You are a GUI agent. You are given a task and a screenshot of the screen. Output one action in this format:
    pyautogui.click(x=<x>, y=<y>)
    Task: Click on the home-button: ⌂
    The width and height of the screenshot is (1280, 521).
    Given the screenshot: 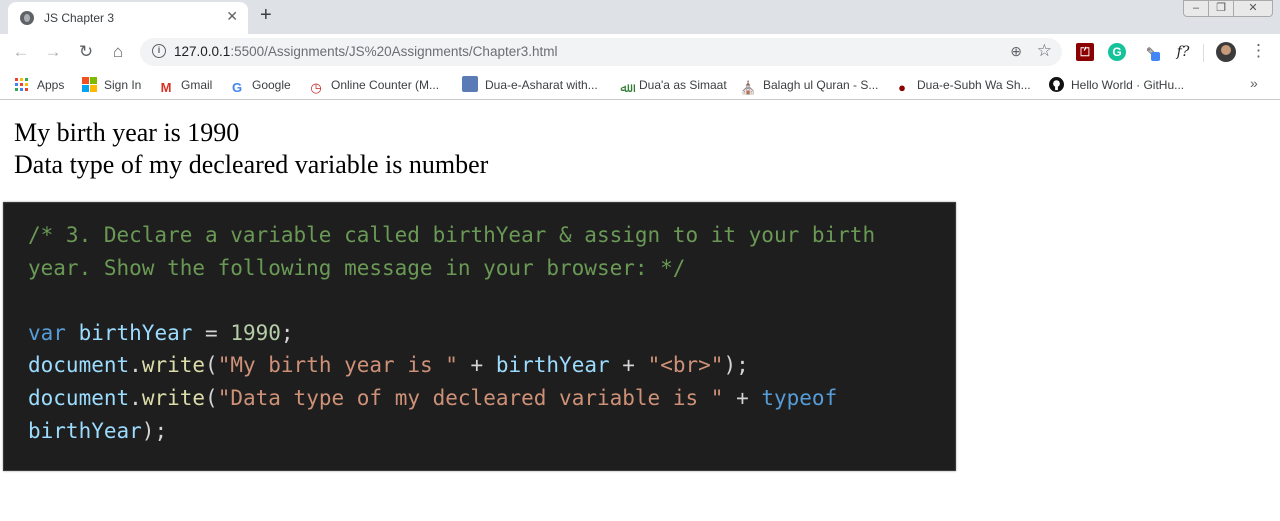 What is the action you would take?
    pyautogui.click(x=118, y=52)
    